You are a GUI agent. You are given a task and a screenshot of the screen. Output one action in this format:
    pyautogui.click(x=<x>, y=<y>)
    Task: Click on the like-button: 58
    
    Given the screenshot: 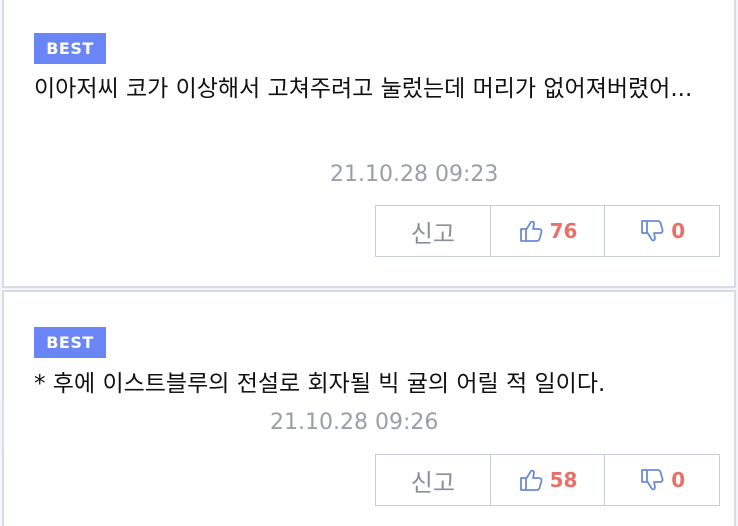 What is the action you would take?
    pyautogui.click(x=547, y=480)
    